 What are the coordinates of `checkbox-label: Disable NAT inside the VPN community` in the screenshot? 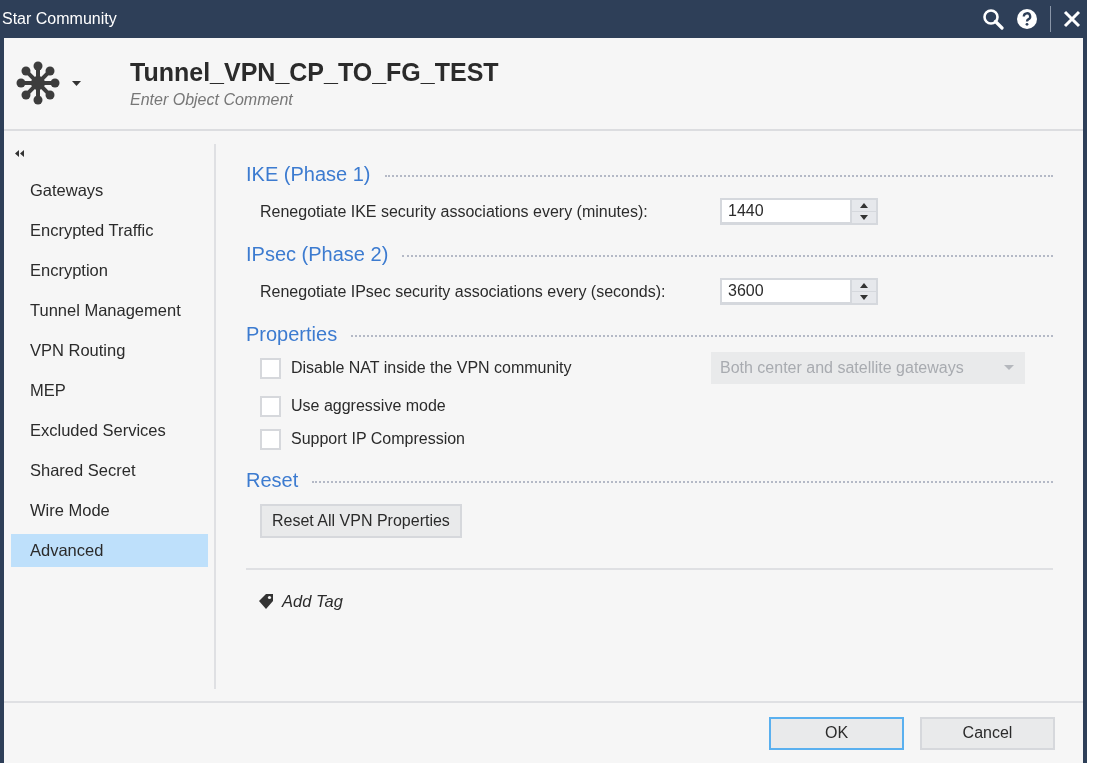 It's located at (432, 368).